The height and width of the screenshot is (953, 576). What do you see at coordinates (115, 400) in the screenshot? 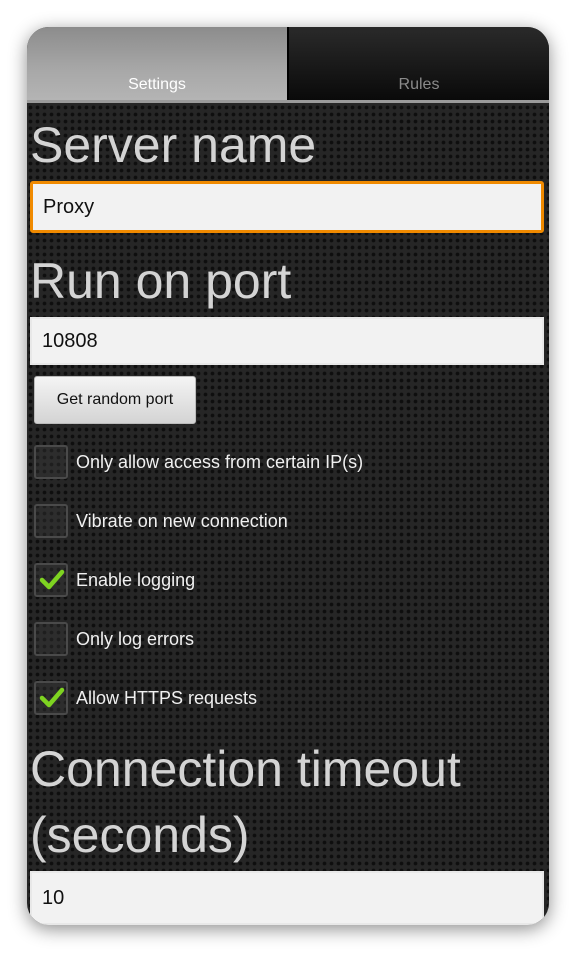
I see `get-random-port-button: Get random port` at bounding box center [115, 400].